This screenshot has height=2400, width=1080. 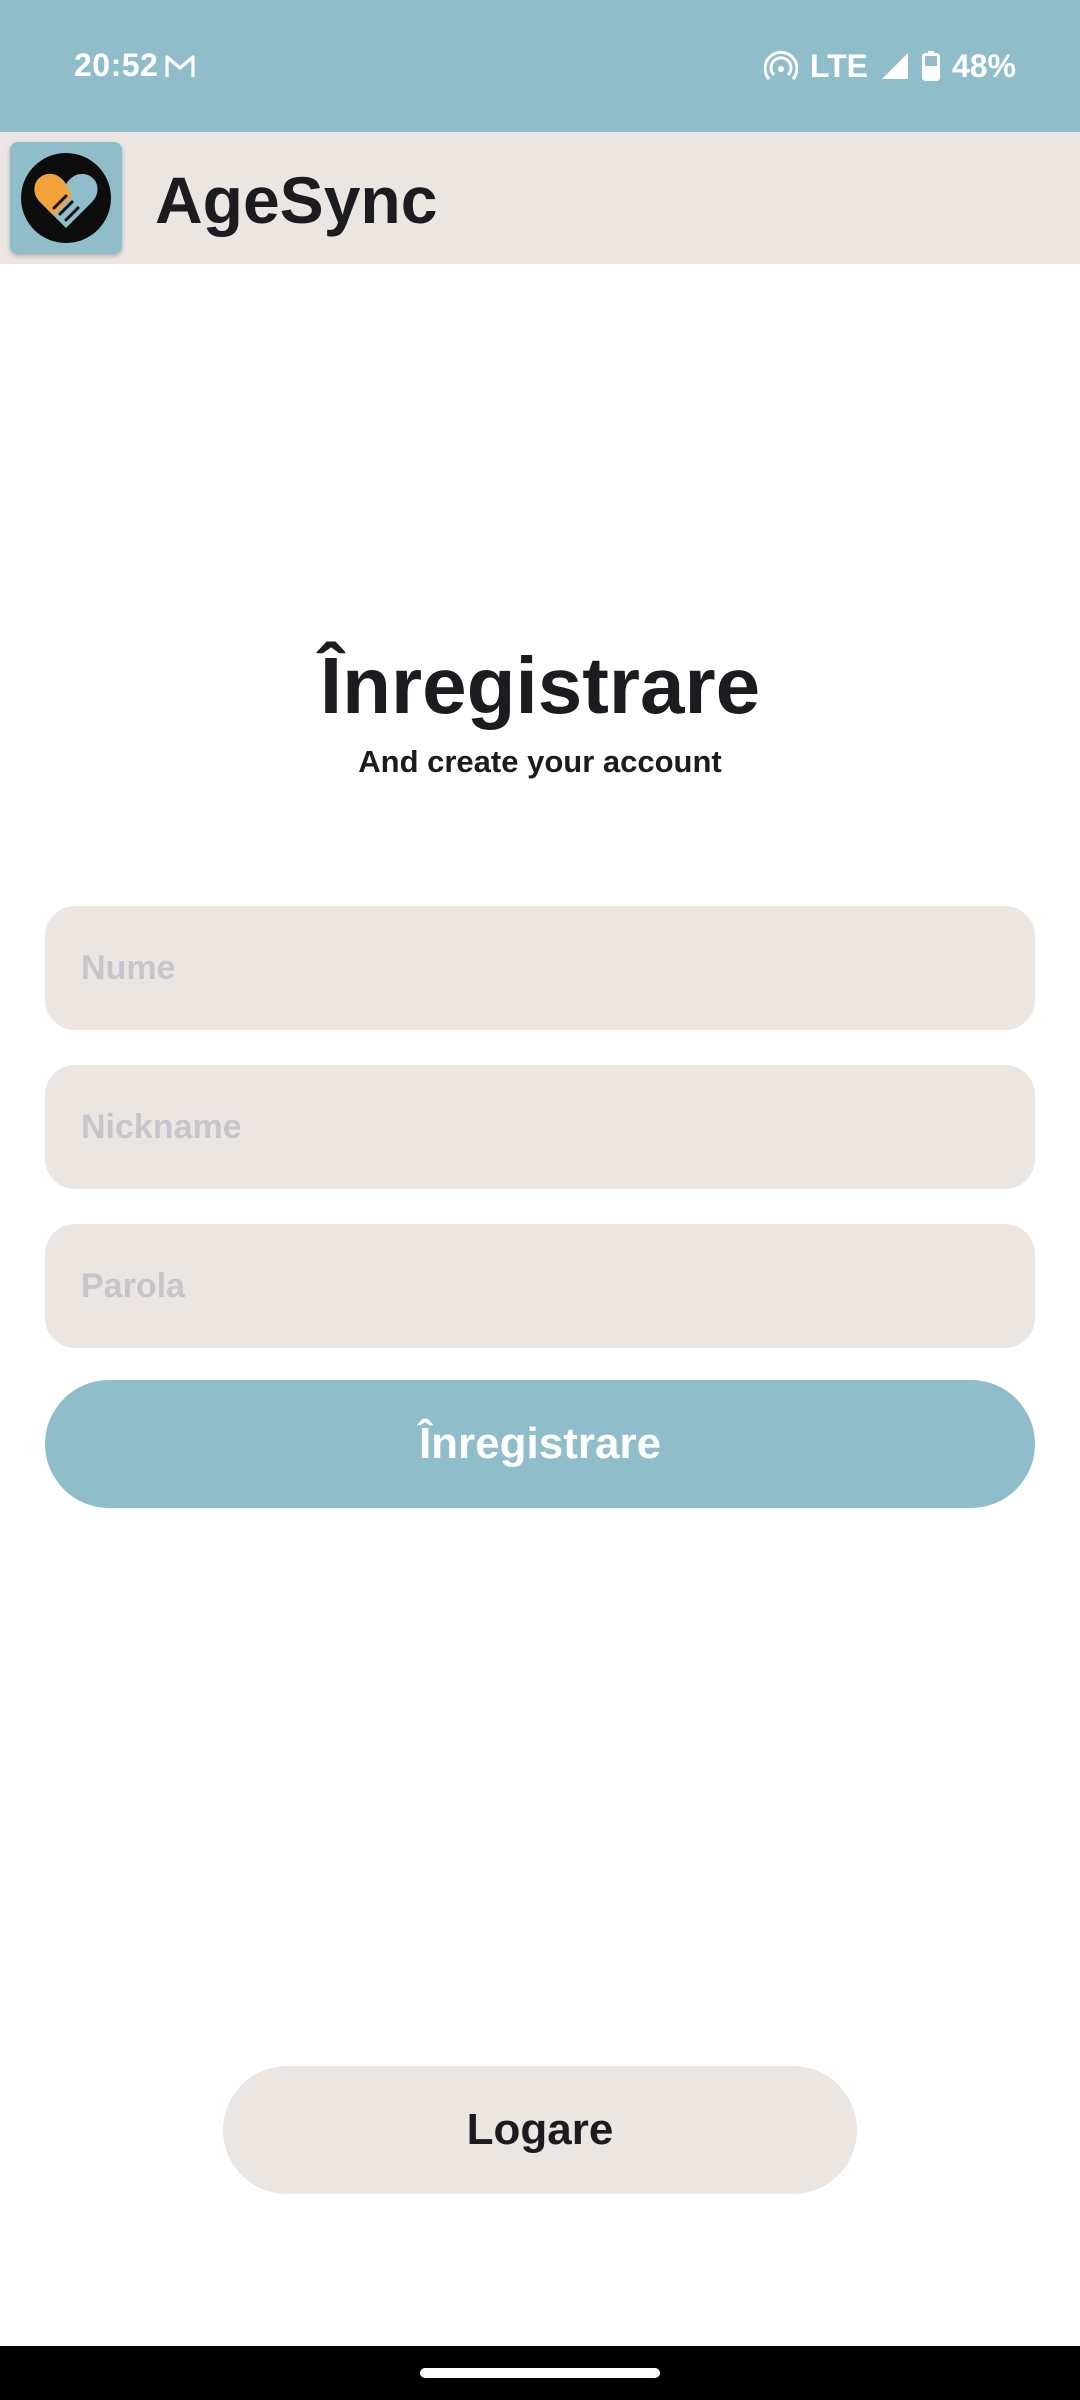 What do you see at coordinates (540, 761) in the screenshot?
I see `page-subtitle: And create your account` at bounding box center [540, 761].